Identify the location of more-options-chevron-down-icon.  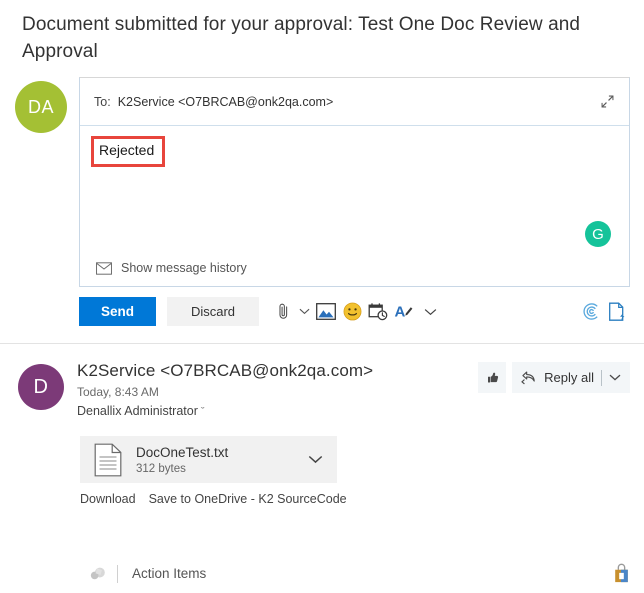
(430, 312).